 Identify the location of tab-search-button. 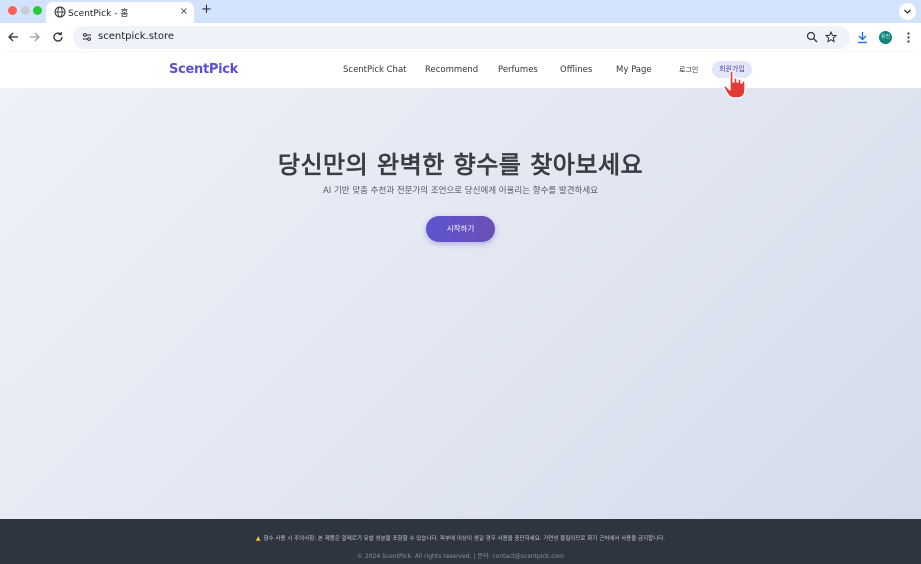
(907, 11).